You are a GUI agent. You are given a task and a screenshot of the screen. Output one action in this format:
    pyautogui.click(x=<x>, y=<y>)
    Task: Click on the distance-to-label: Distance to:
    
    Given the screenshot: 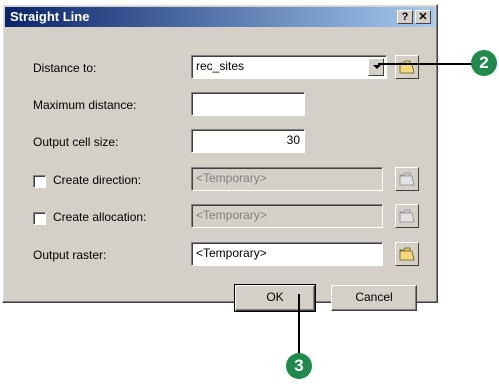 What is the action you would take?
    pyautogui.click(x=65, y=68)
    